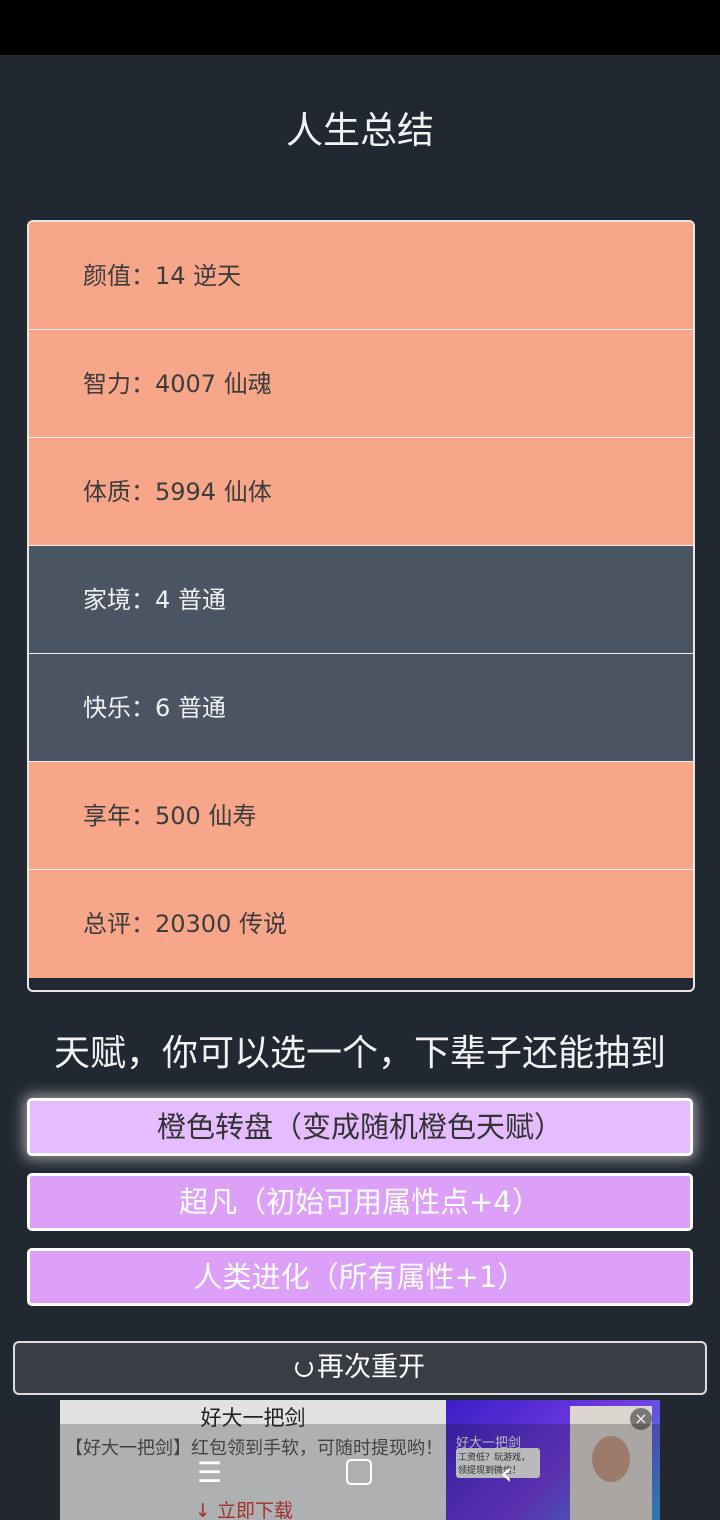  What do you see at coordinates (361, 600) in the screenshot?
I see `summary-row-family: 家境：4 普通` at bounding box center [361, 600].